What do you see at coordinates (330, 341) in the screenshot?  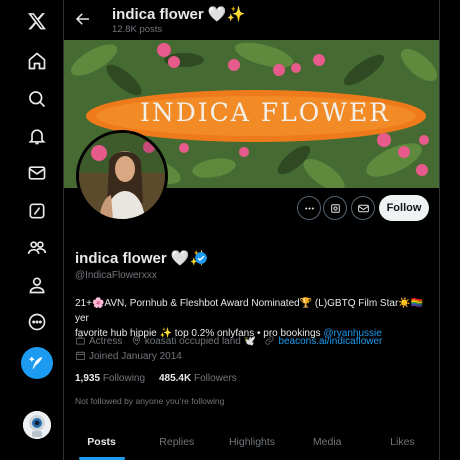 I see `profile-website-link: beacons.ai/indicaflower` at bounding box center [330, 341].